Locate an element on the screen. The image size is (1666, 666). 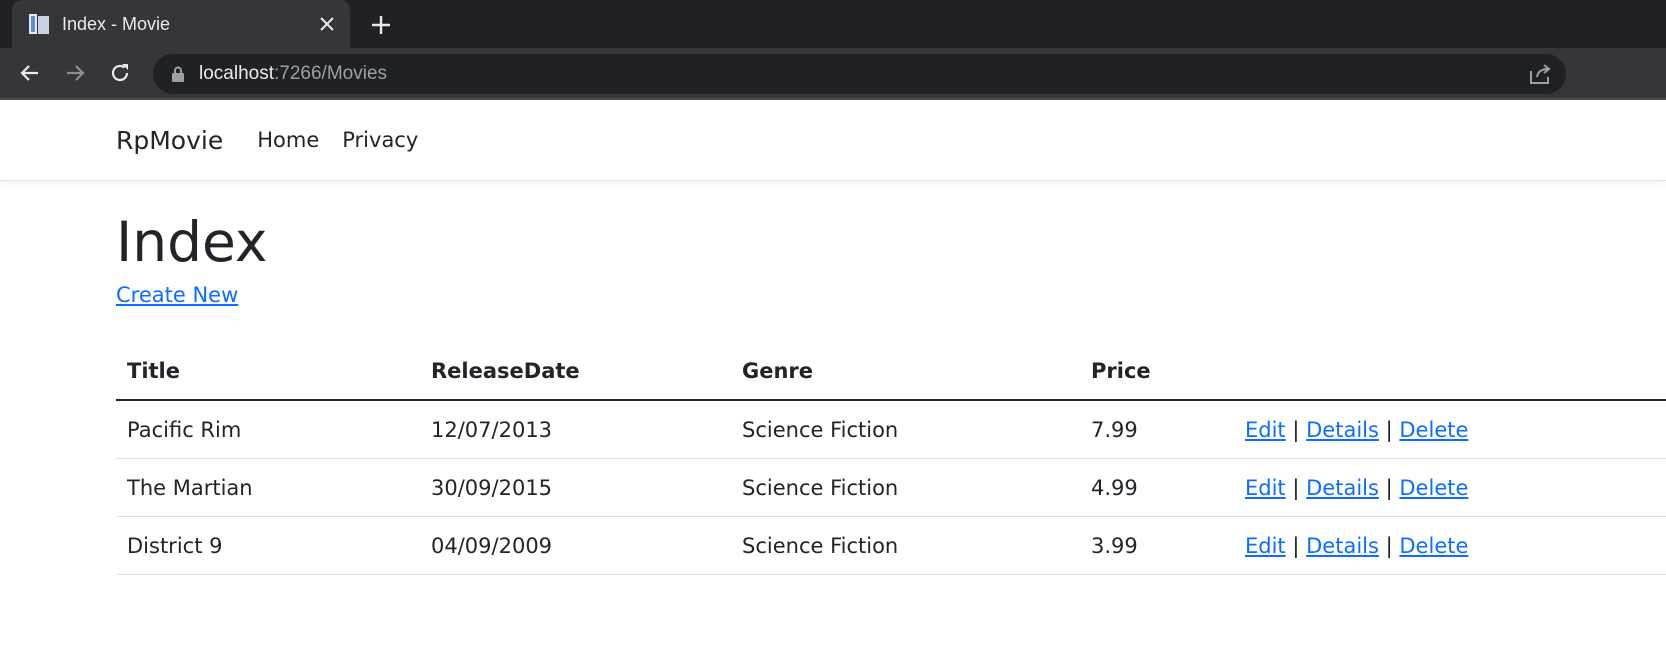
cell-release-date: 12/07/2013 is located at coordinates (575, 429).